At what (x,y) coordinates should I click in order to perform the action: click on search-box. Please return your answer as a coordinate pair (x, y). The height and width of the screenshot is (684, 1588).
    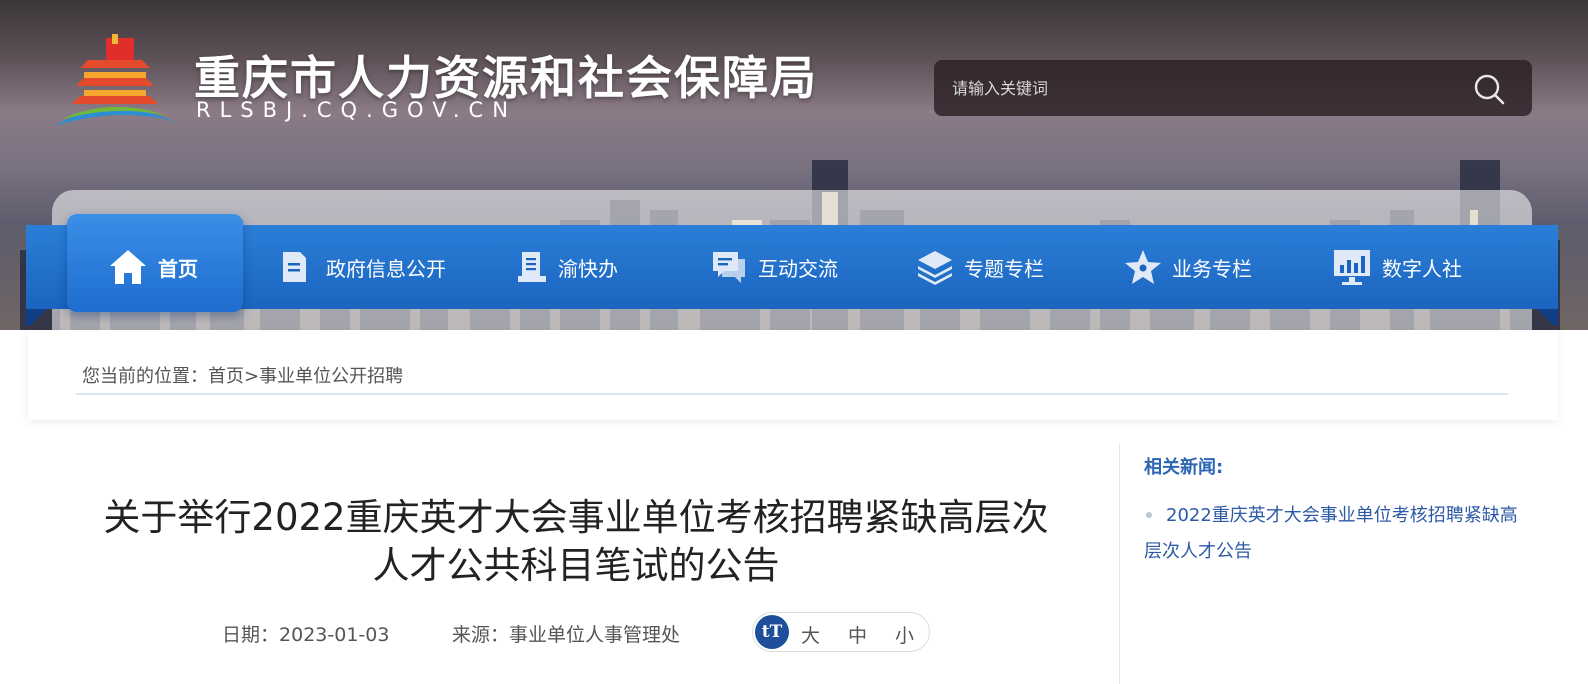
    Looking at the image, I should click on (1233, 88).